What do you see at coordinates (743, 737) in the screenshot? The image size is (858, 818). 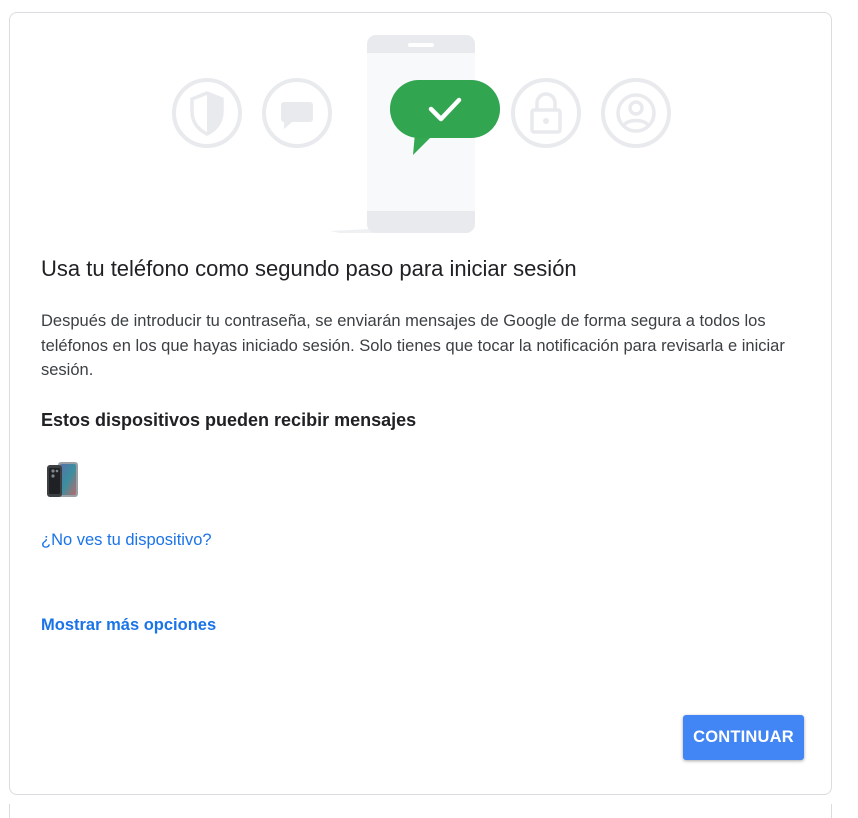 I see `continue-button: CONTINUAR` at bounding box center [743, 737].